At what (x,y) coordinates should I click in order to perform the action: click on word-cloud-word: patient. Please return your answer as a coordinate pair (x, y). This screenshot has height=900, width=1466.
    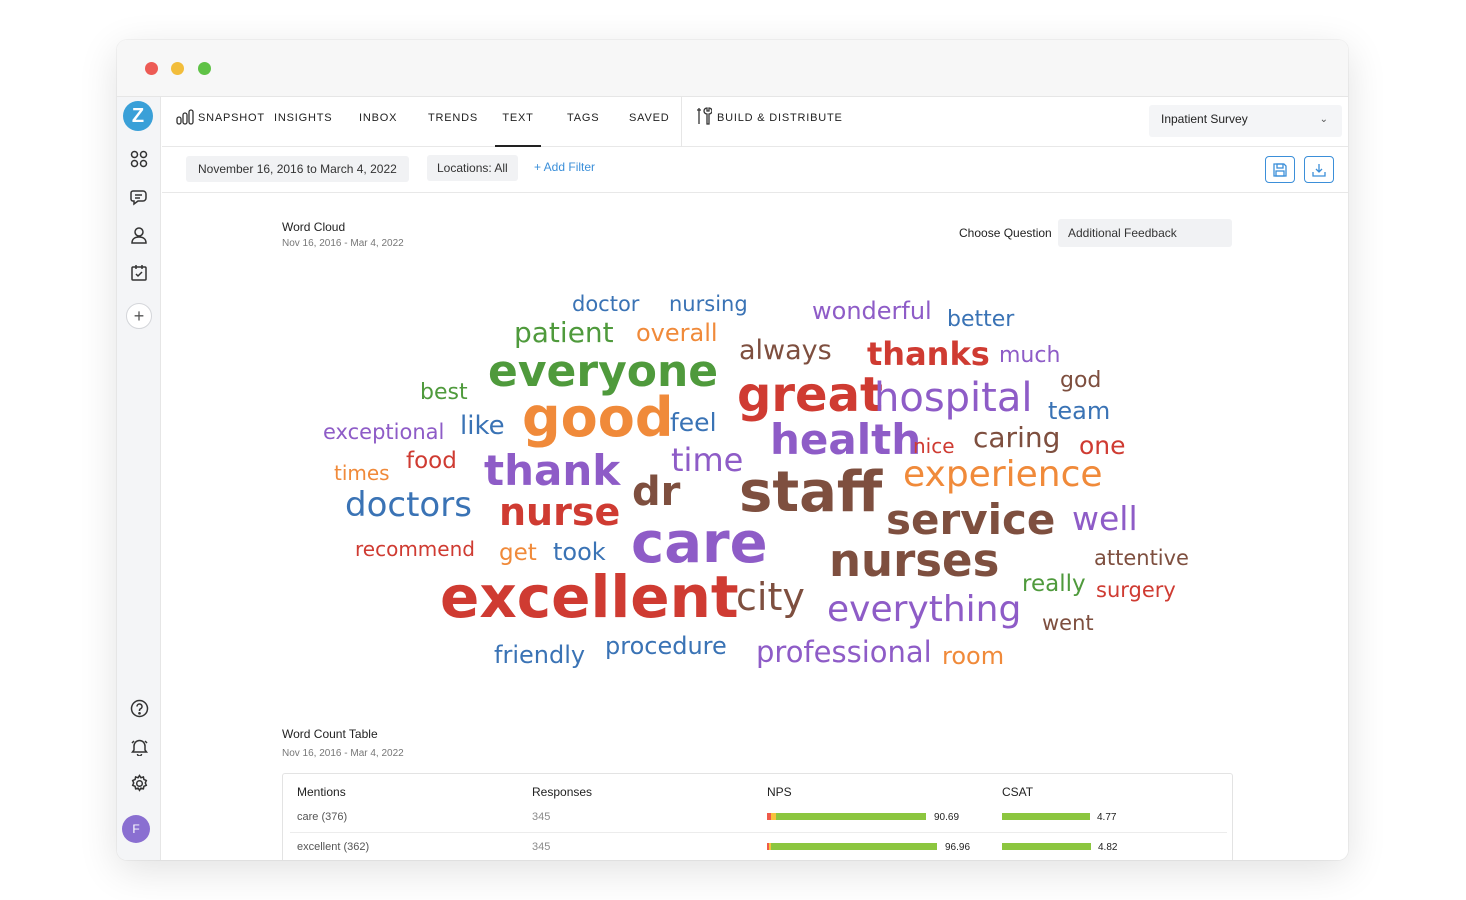
    Looking at the image, I should click on (564, 333).